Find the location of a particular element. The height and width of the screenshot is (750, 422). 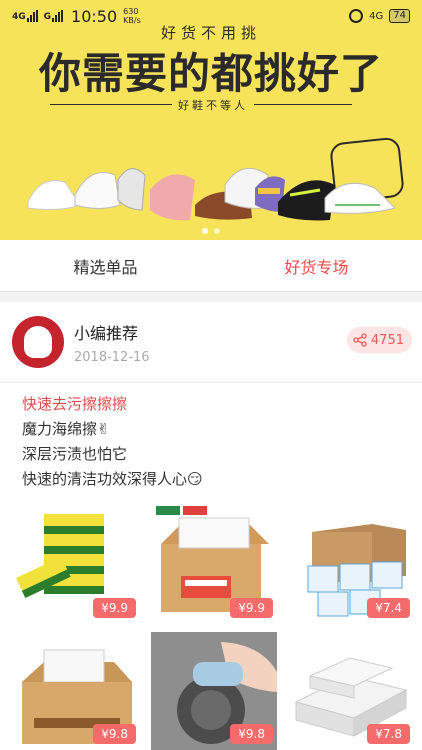

status-bar: 4G G 10:50 630 KB/s 4G 74 is located at coordinates (211, 16).